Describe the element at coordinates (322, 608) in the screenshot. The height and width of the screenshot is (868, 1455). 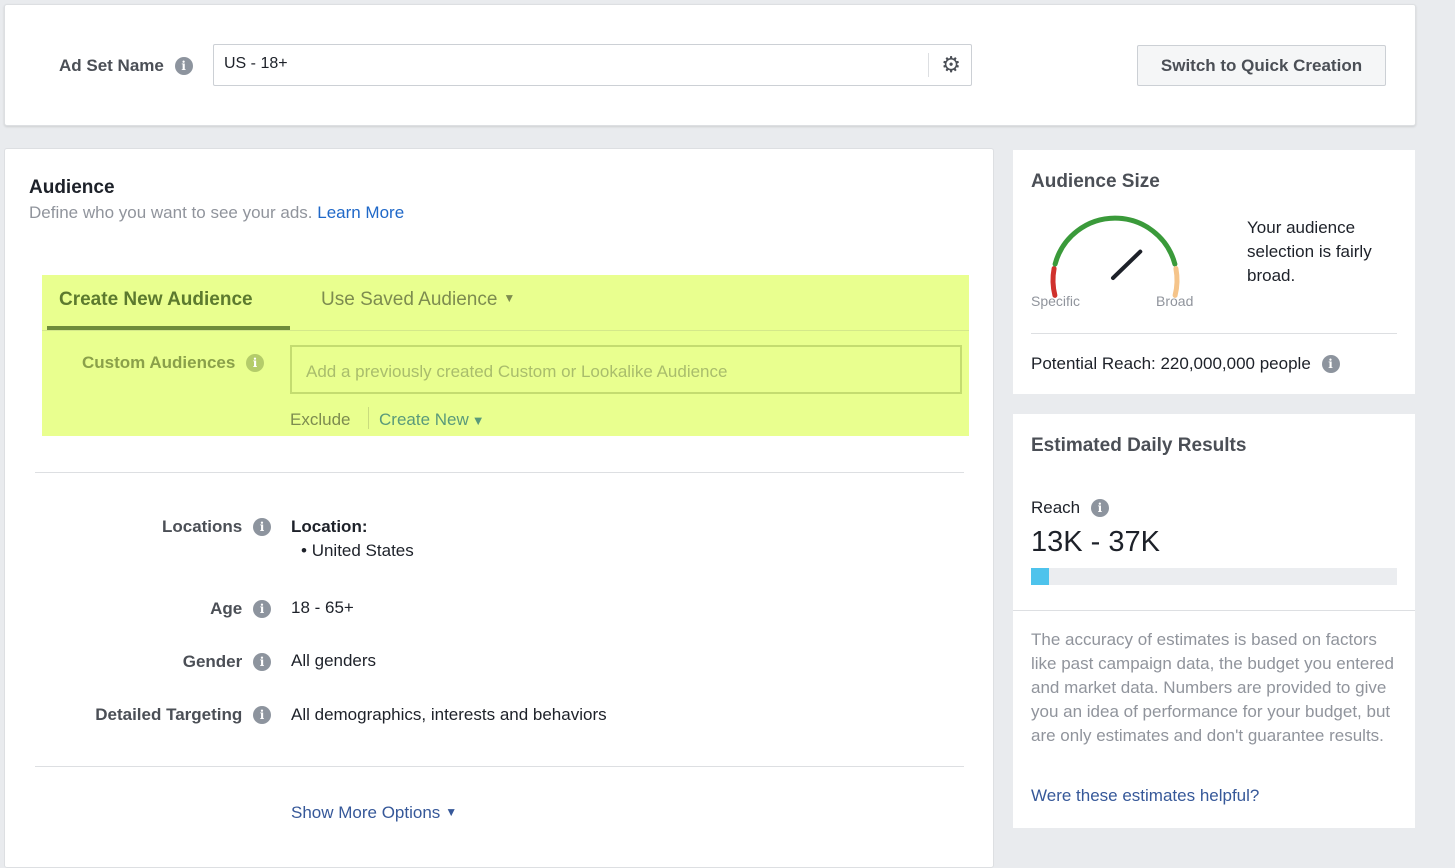
I see `age-value: 18 - 65+` at that location.